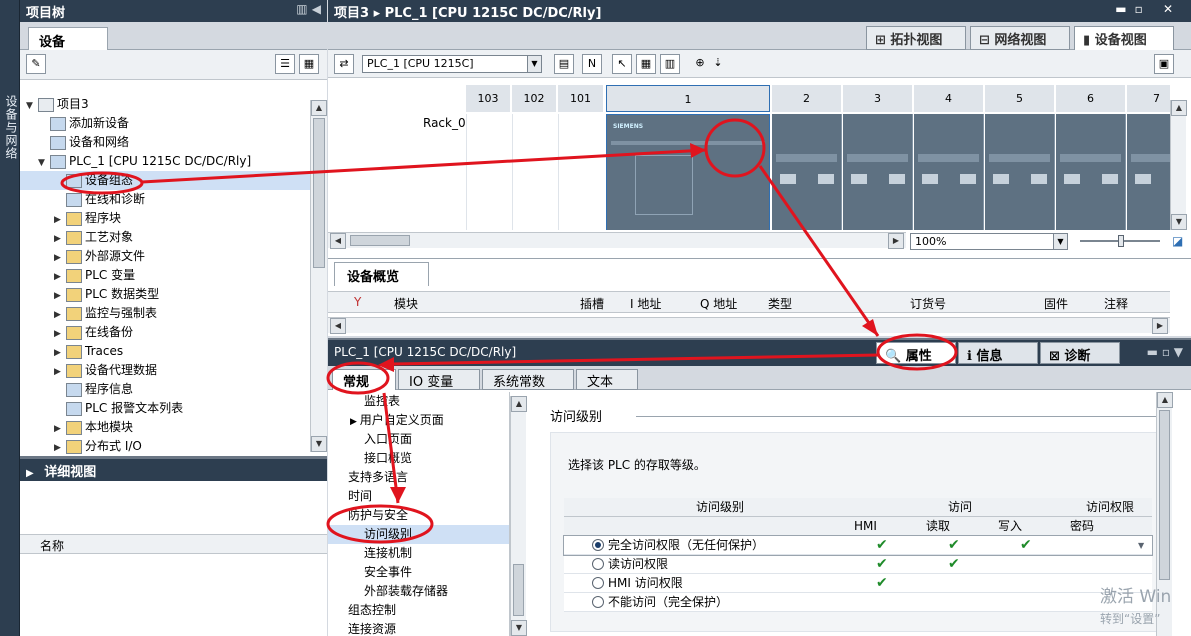 This screenshot has height=636, width=1191. What do you see at coordinates (1136, 597) in the screenshot?
I see `activation-watermark: 激活 Win` at bounding box center [1136, 597].